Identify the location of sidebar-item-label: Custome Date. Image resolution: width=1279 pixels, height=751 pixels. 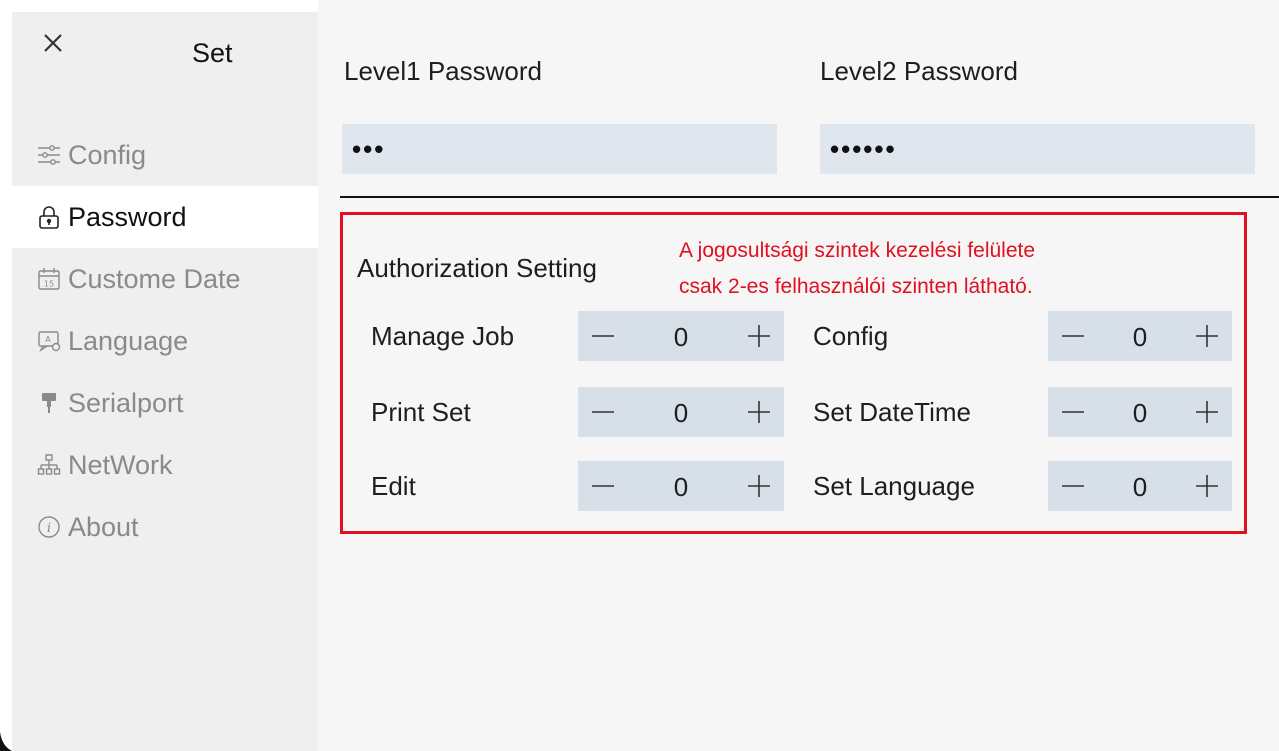
(154, 278).